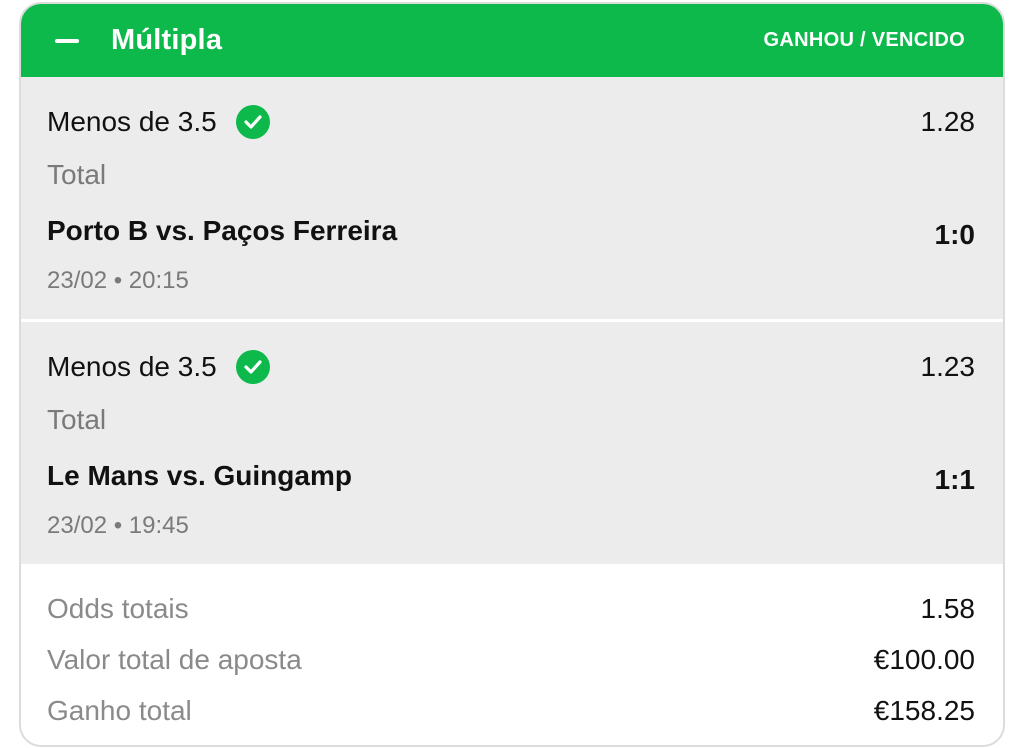 The image size is (1024, 748). What do you see at coordinates (222, 230) in the screenshot?
I see `match-name: Porto B vs. Paços Ferreira` at bounding box center [222, 230].